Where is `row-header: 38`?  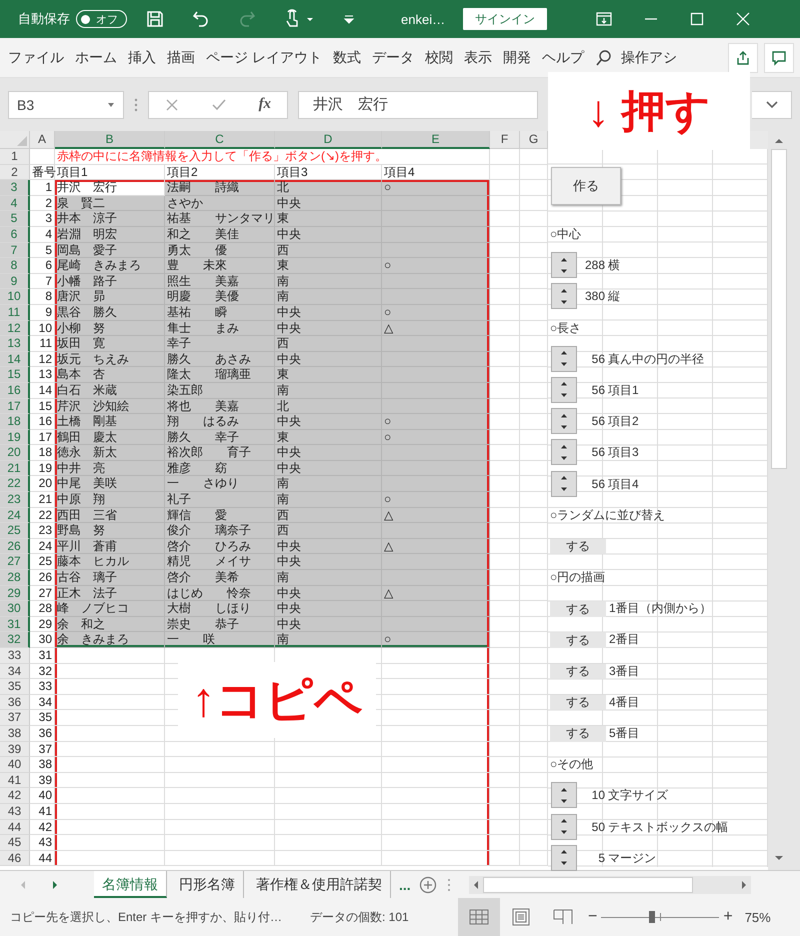 row-header: 38 is located at coordinates (15, 734).